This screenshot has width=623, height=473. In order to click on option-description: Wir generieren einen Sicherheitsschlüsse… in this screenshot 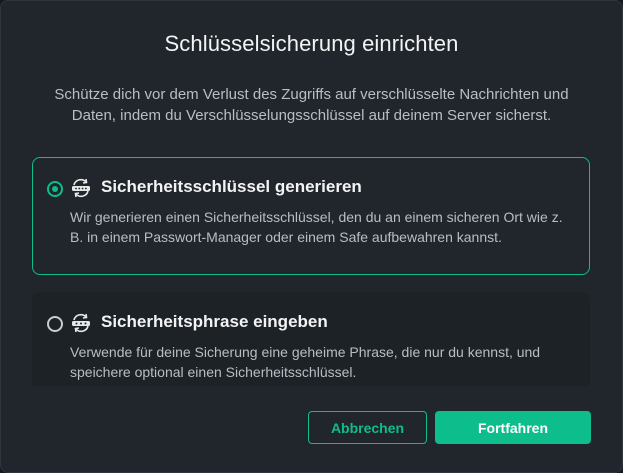, I will do `click(316, 227)`.